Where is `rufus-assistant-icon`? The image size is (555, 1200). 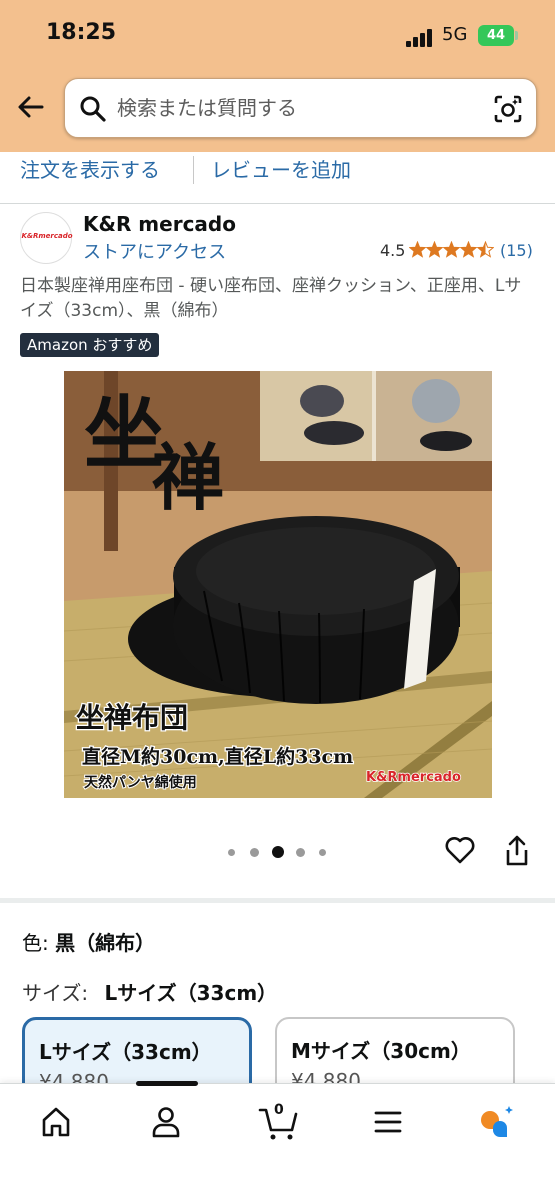 rufus-assistant-icon is located at coordinates (496, 1122).